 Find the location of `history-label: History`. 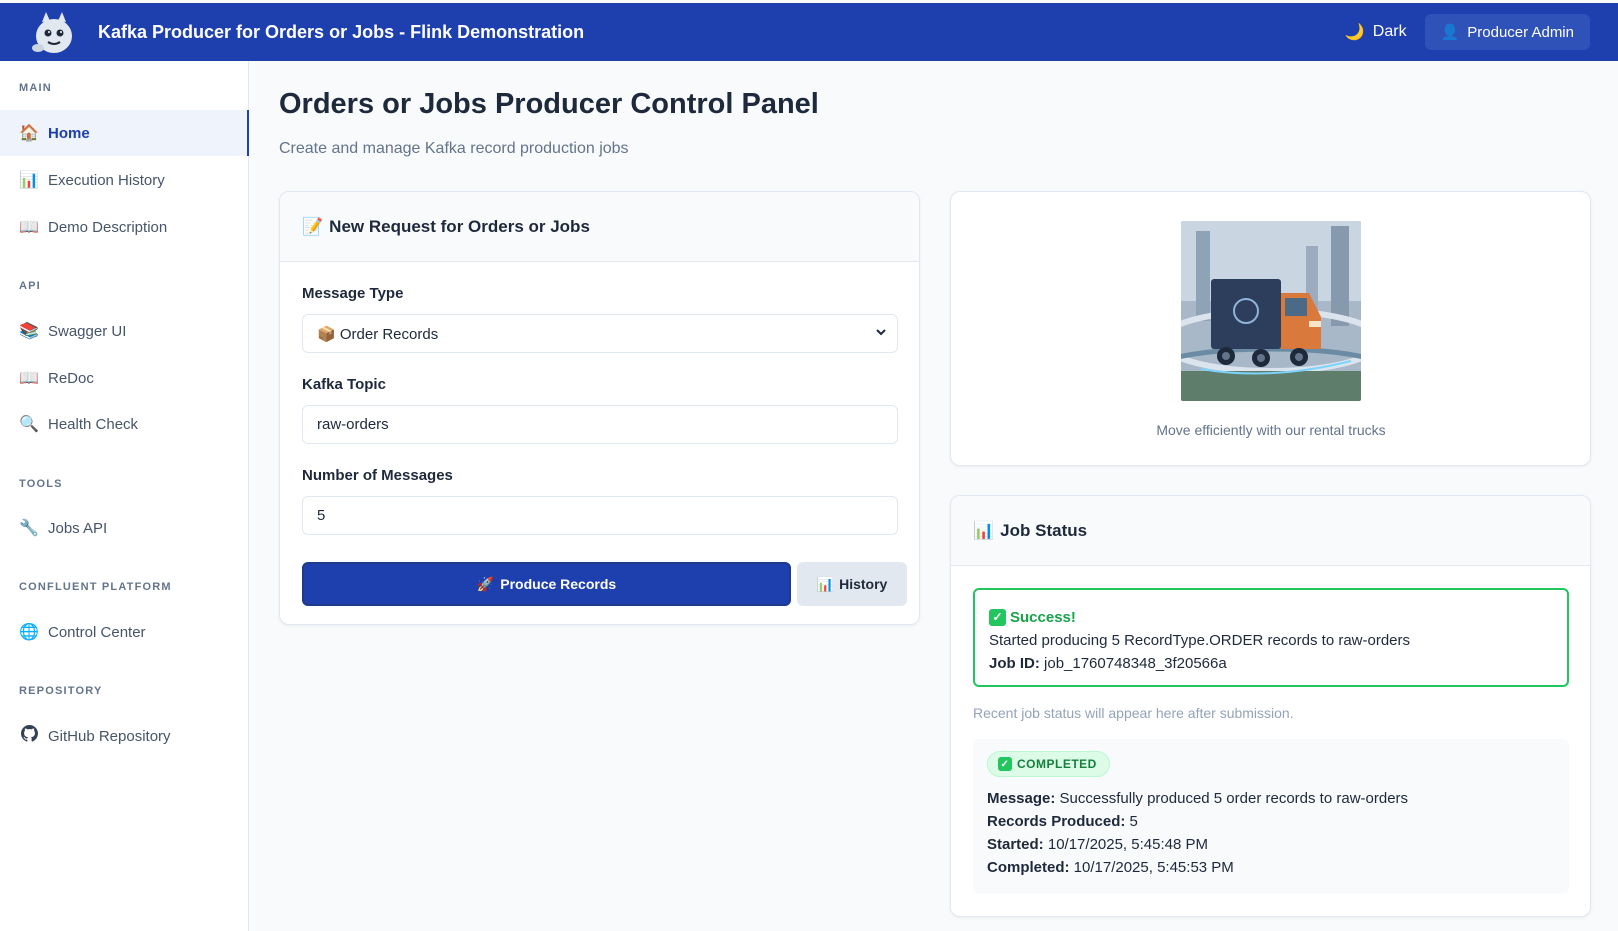

history-label: History is located at coordinates (863, 584).